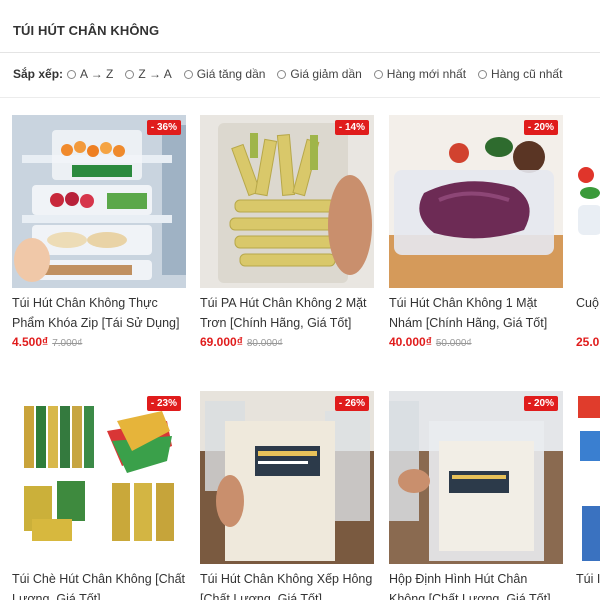 The image size is (600, 600). Describe the element at coordinates (588, 584) in the screenshot. I see `product-name: Túi I` at that location.